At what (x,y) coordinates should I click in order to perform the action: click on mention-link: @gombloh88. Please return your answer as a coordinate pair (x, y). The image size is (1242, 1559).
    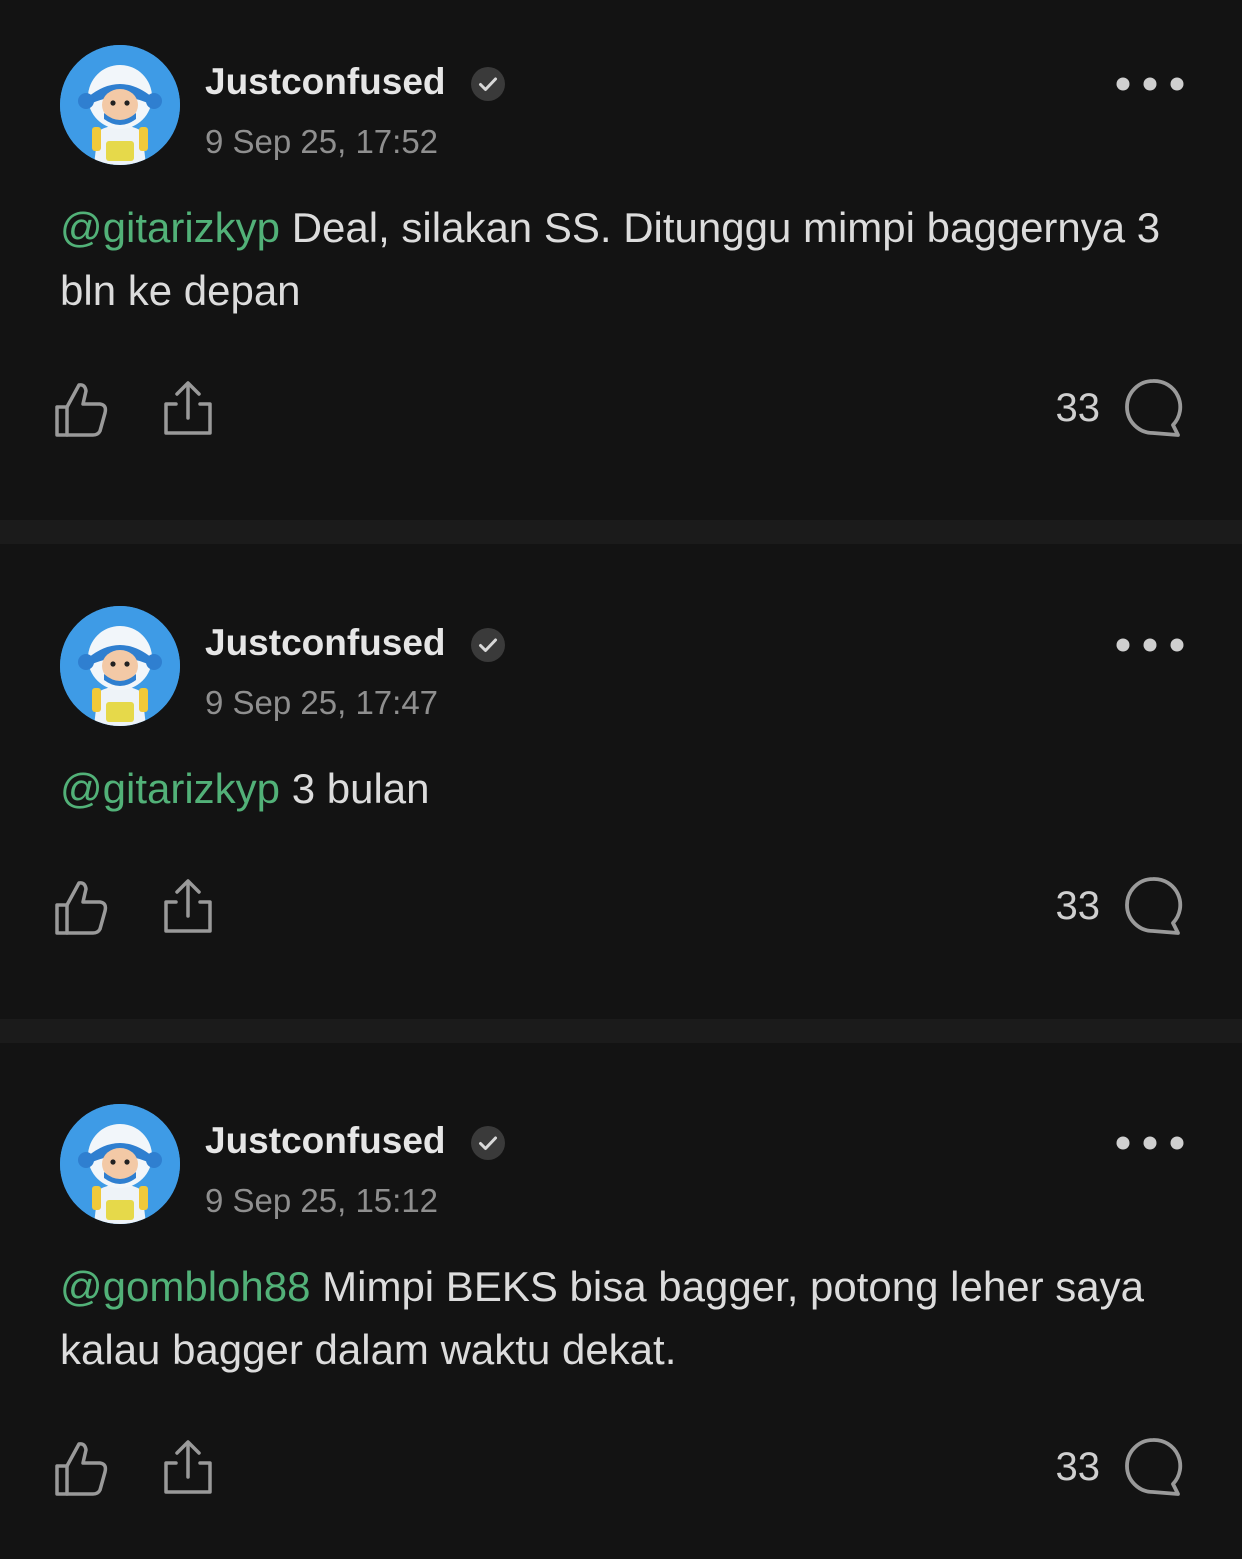
    Looking at the image, I should click on (185, 1286).